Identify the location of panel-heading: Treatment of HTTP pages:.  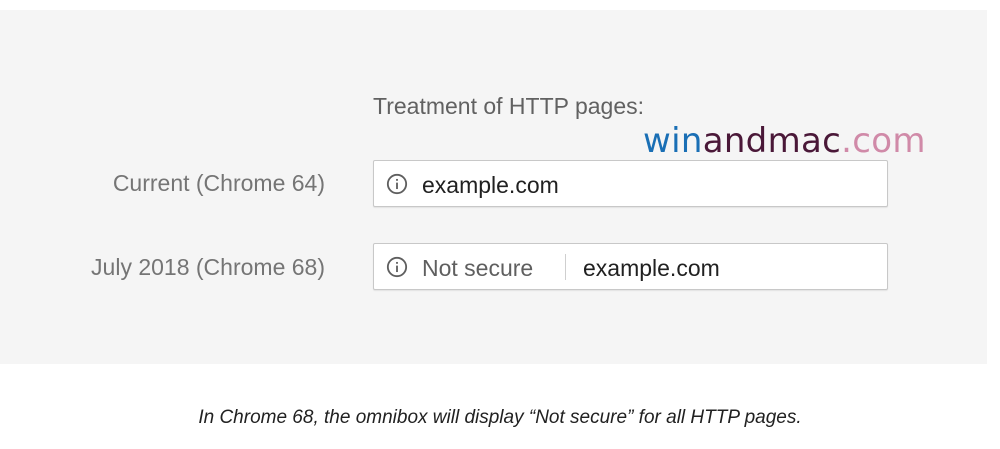
(509, 106).